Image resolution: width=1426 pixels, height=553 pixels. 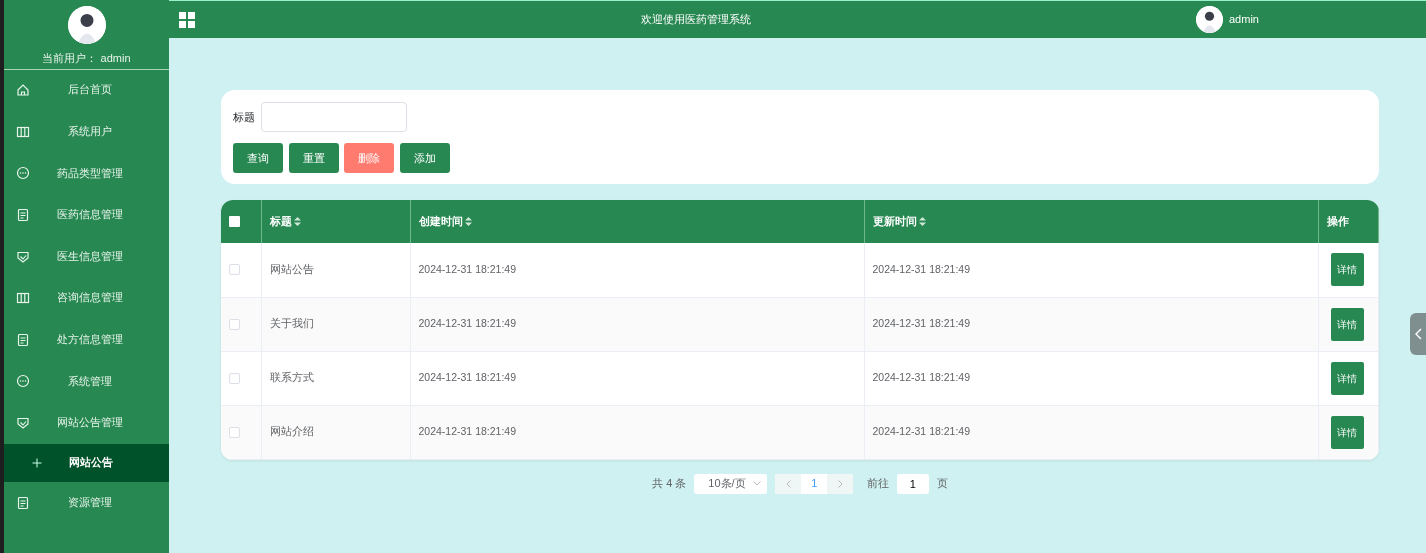 I want to click on table-cell: 网站介绍, so click(x=291, y=431).